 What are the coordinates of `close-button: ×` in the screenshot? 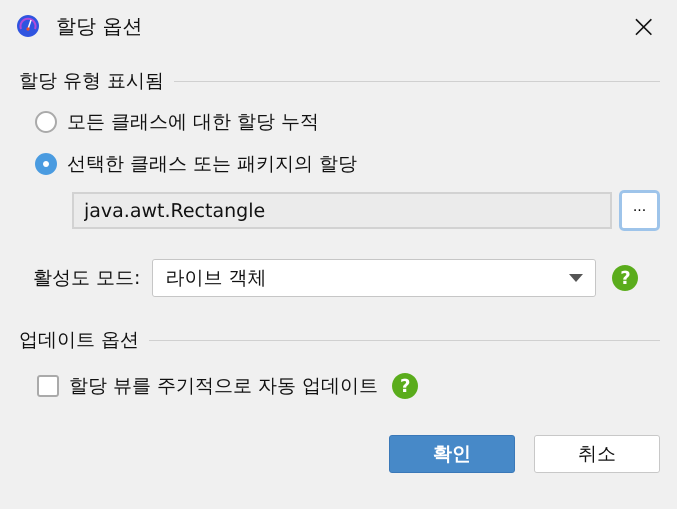 It's located at (643, 26).